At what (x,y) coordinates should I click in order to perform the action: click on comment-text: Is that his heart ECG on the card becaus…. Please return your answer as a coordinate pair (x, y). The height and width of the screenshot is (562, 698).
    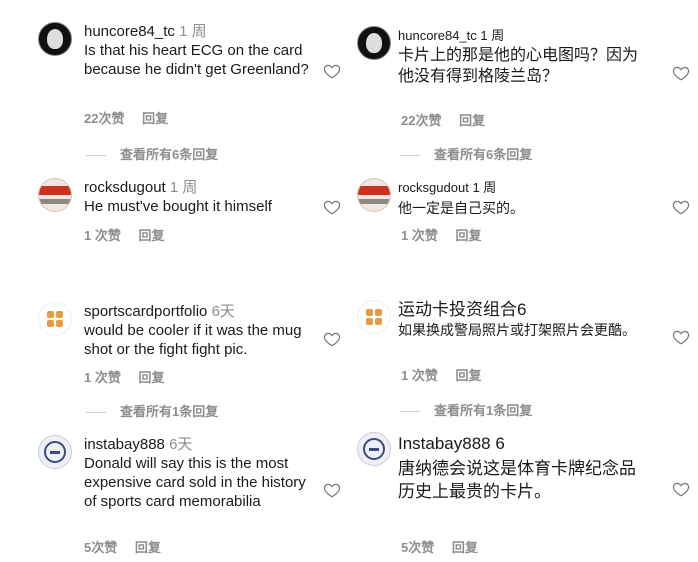
    Looking at the image, I should click on (196, 60).